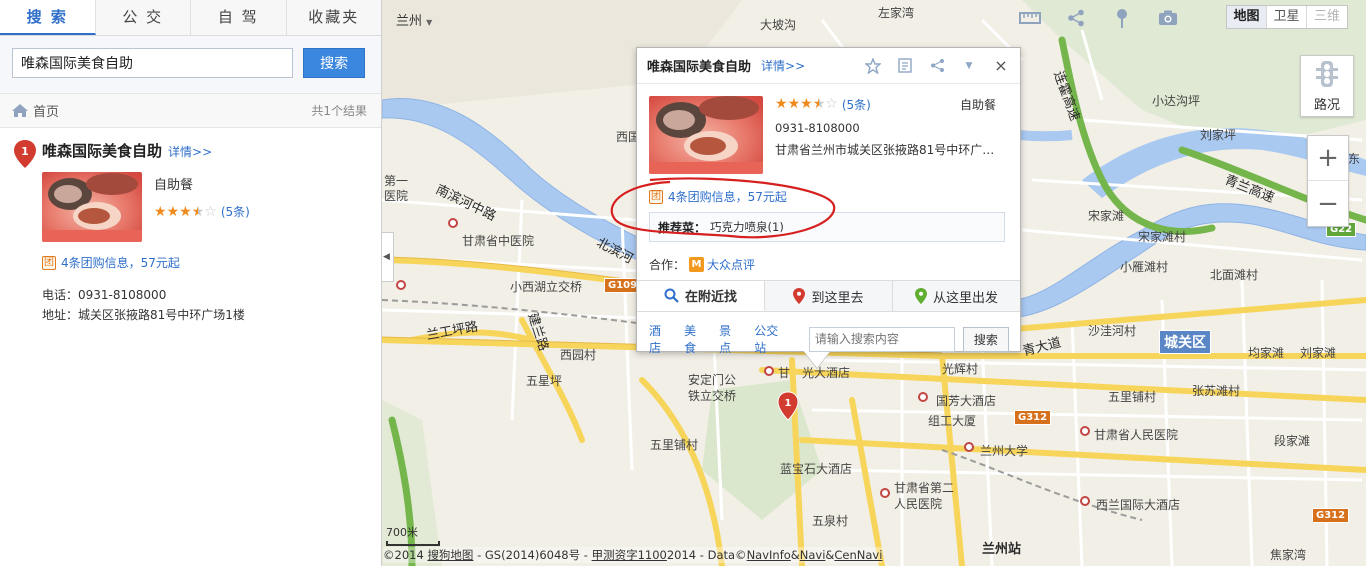 This screenshot has width=1366, height=566. Describe the element at coordinates (1328, 203) in the screenshot. I see `zoom-out-button: −` at that location.